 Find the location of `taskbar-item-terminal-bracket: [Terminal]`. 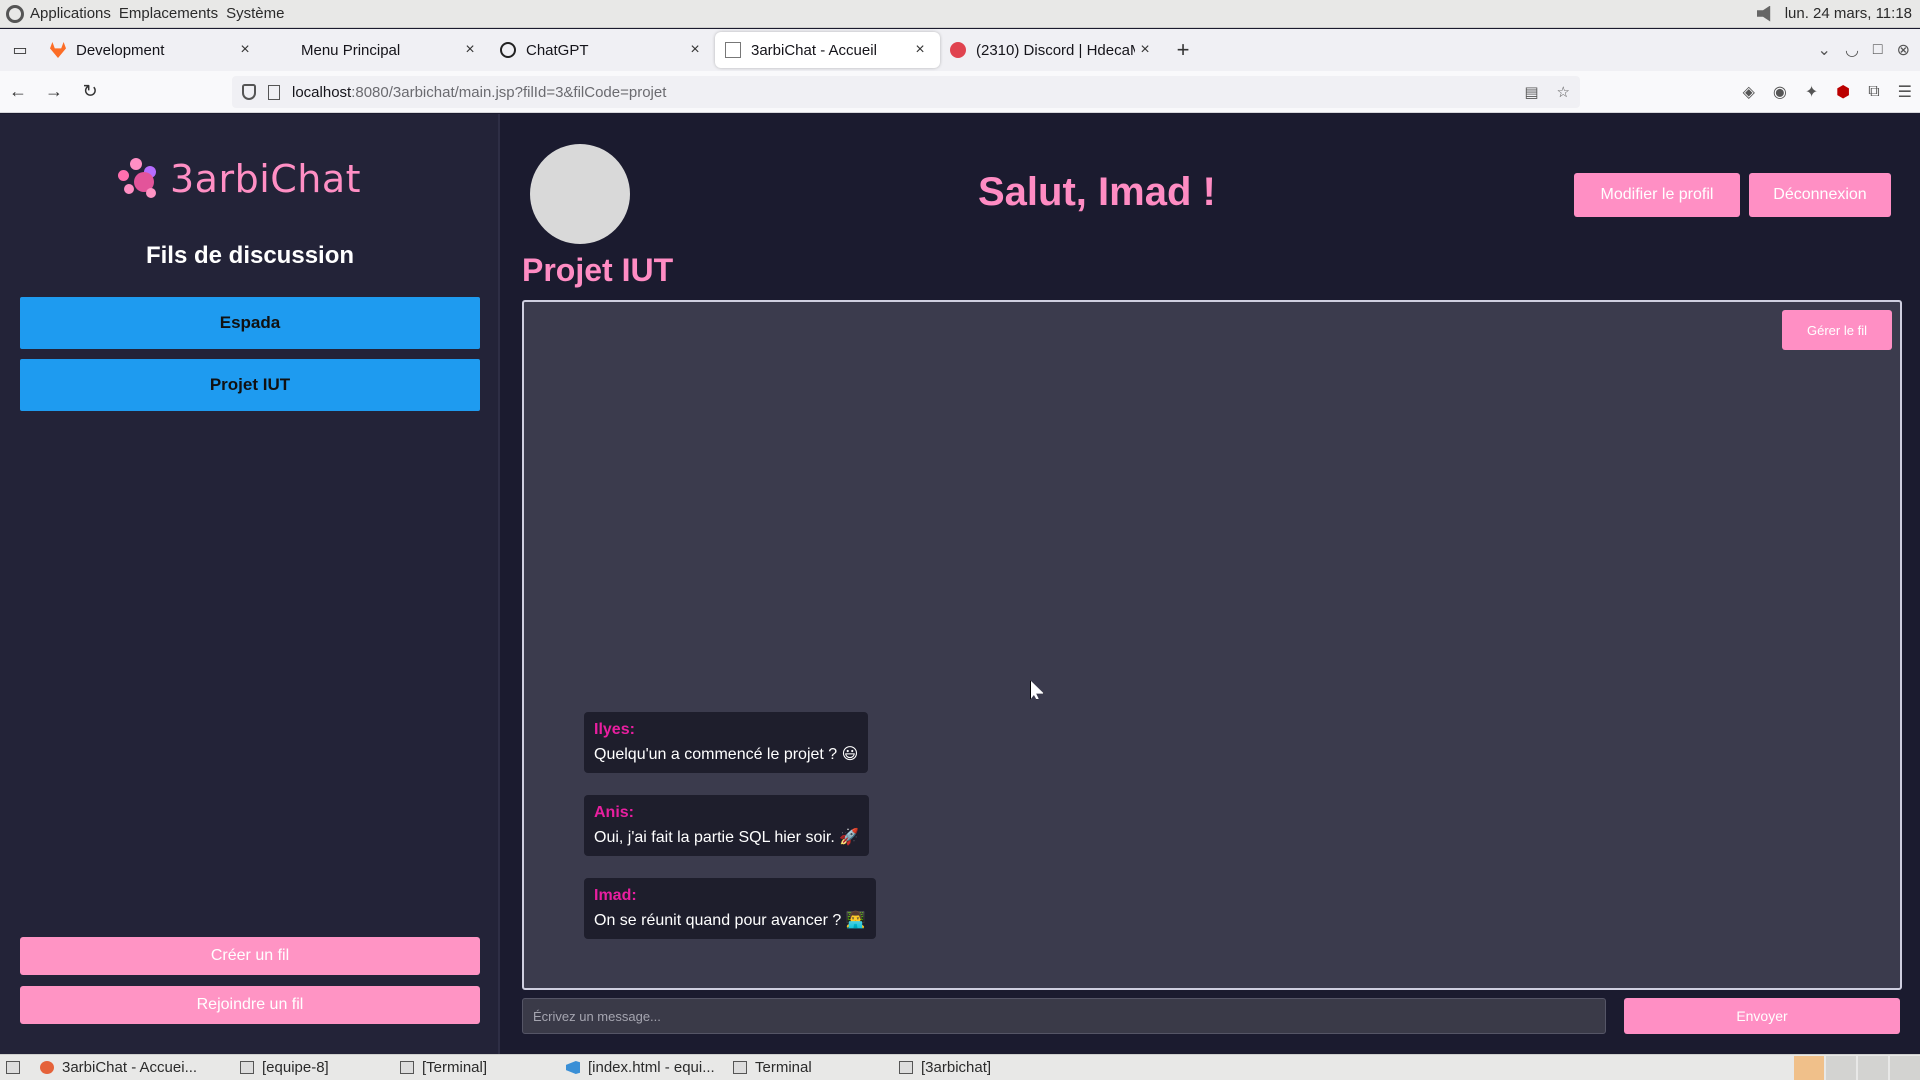

taskbar-item-terminal-bracket: [Terminal] is located at coordinates (477, 1067).